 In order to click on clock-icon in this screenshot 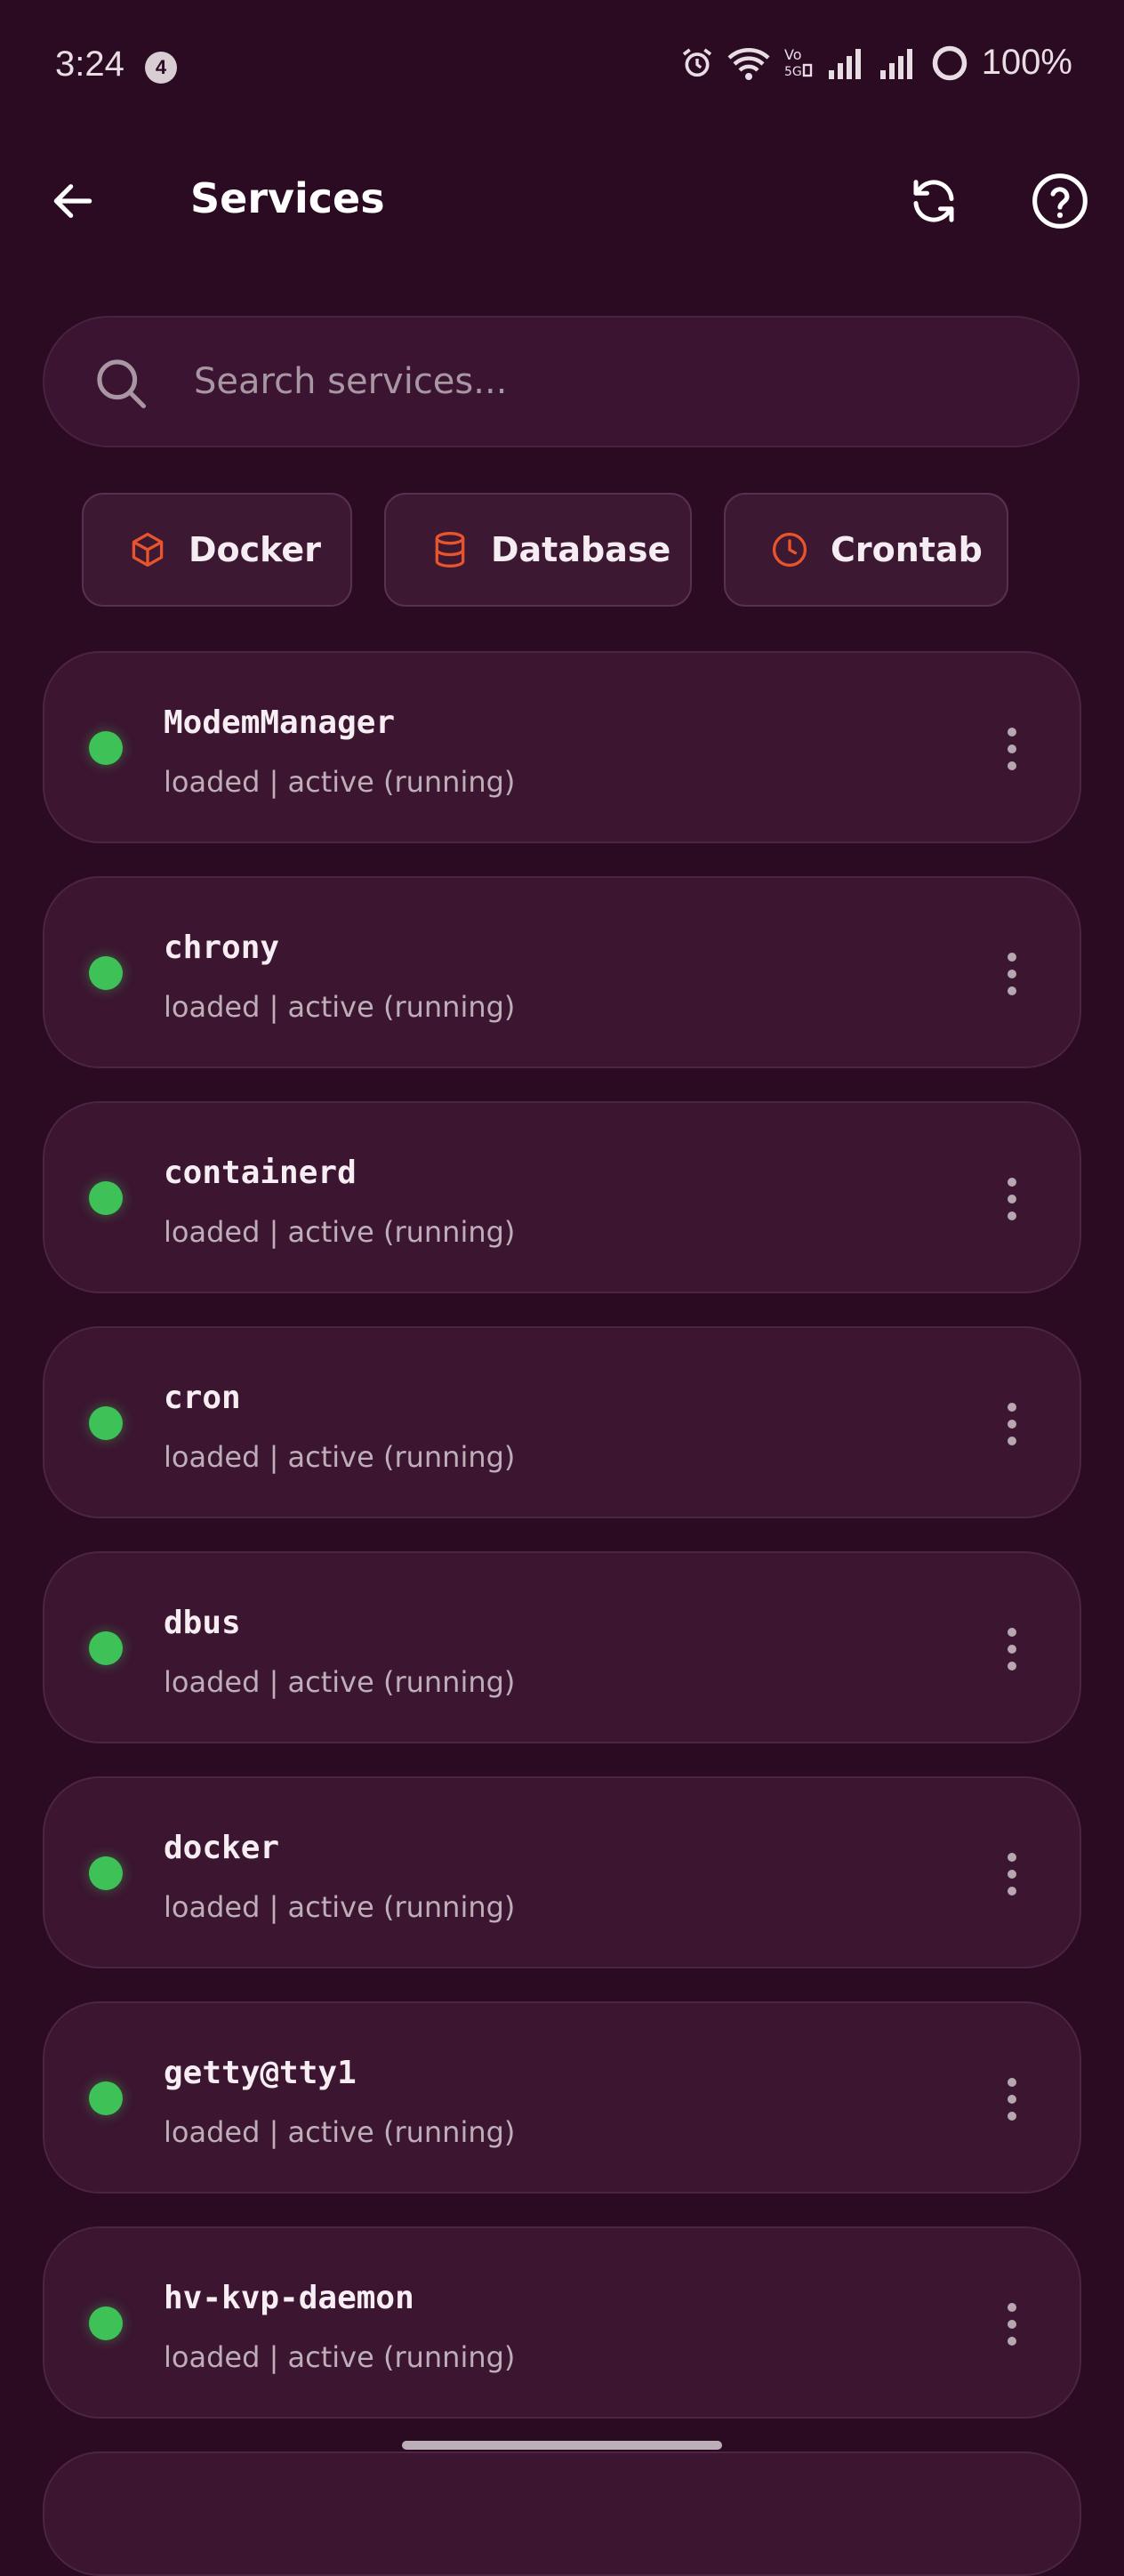, I will do `click(789, 550)`.